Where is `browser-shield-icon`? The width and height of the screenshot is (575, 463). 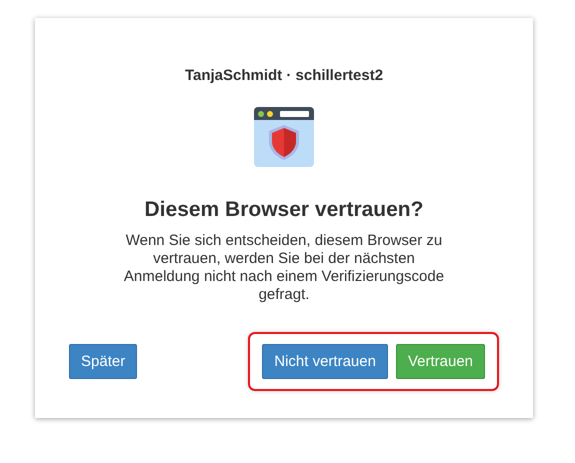
browser-shield-icon is located at coordinates (284, 137).